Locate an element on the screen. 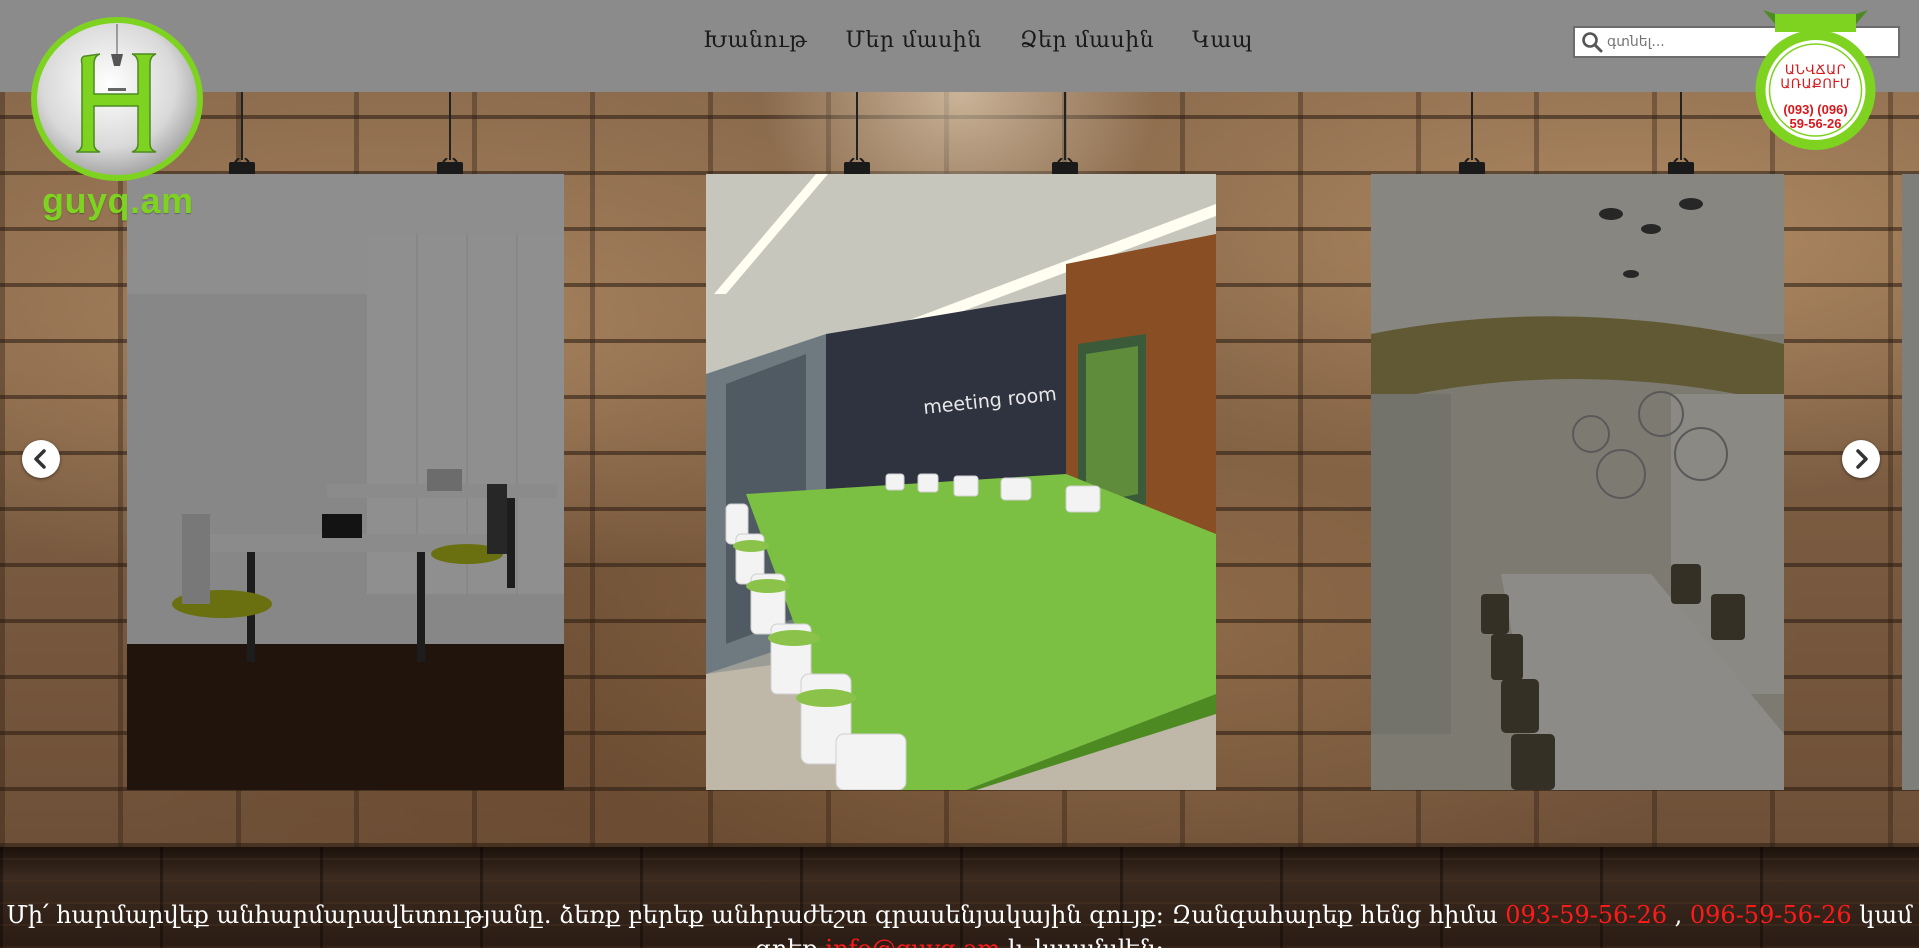 The width and height of the screenshot is (1919, 948). chevron-left-icon is located at coordinates (40, 459).